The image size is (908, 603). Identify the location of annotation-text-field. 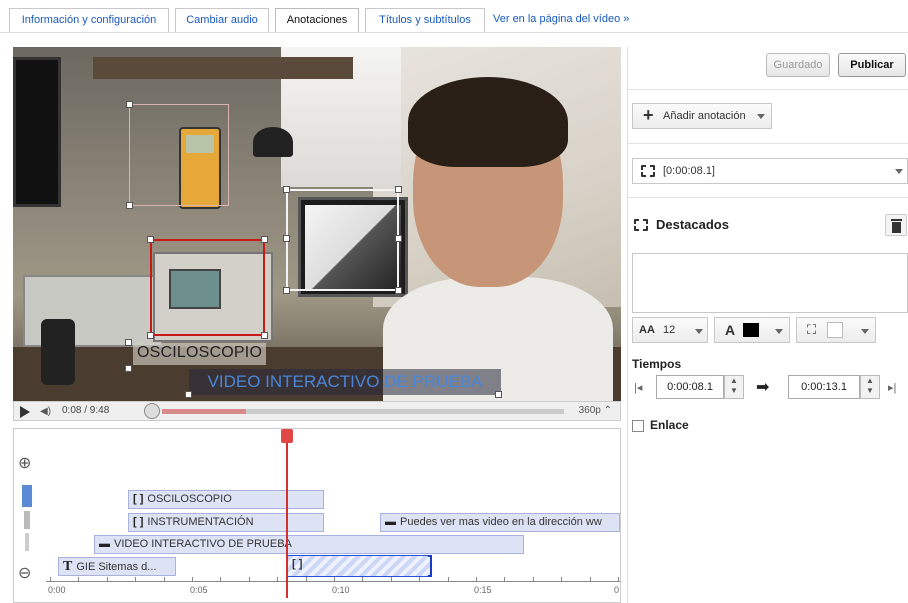
(770, 283).